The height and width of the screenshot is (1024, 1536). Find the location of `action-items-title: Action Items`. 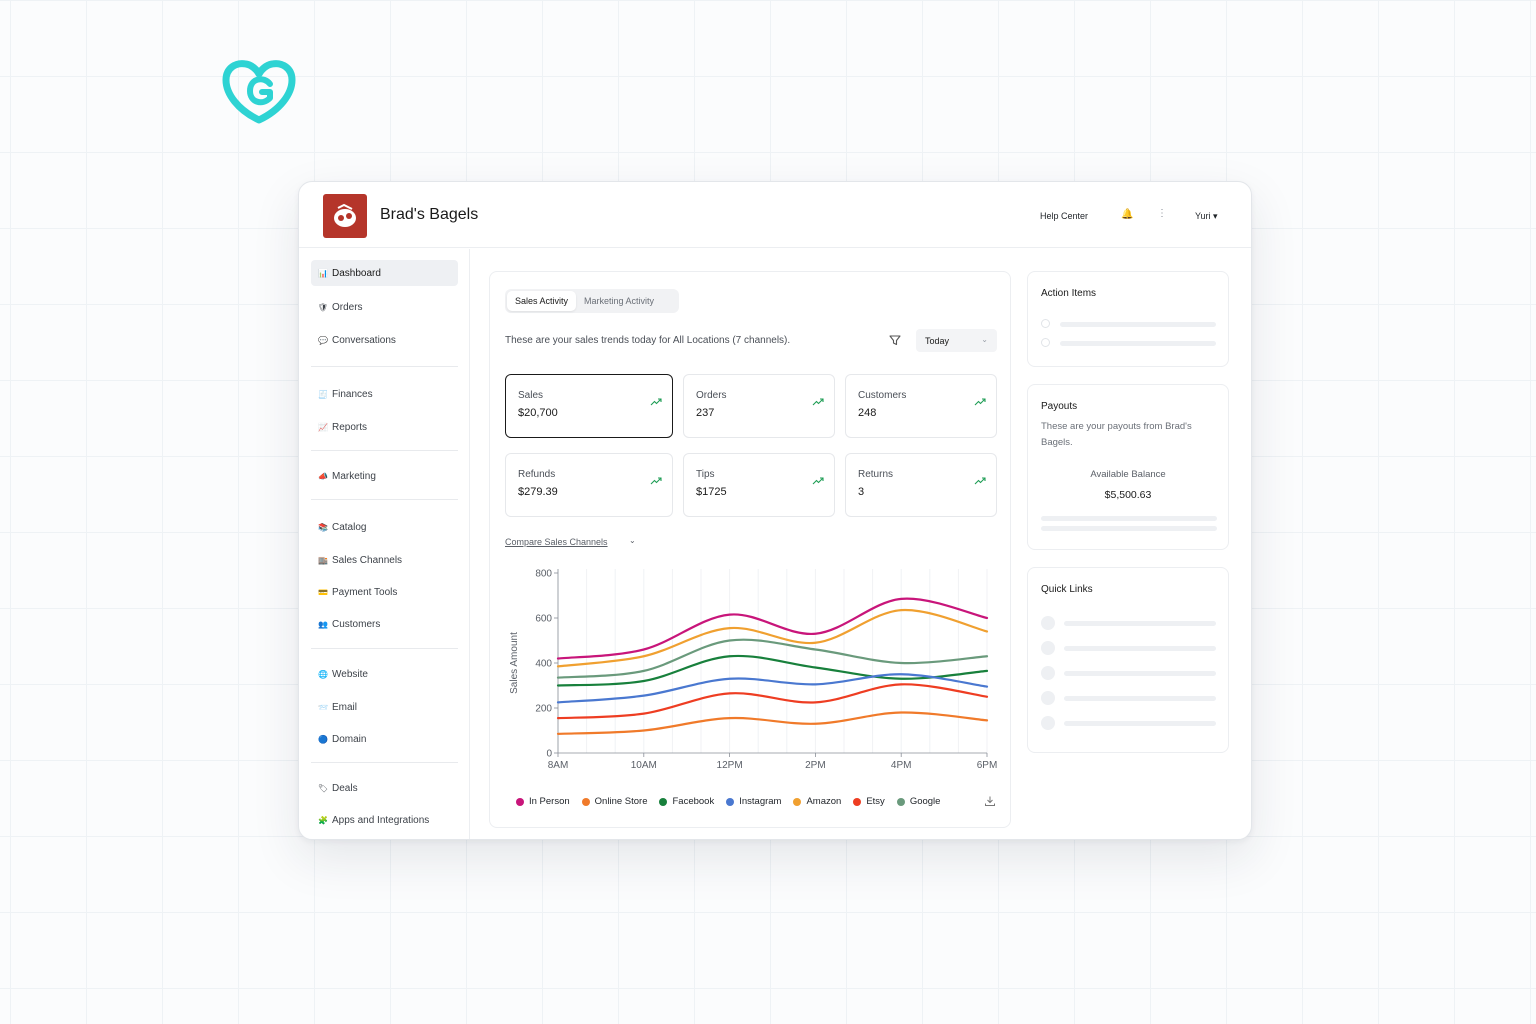

action-items-title: Action Items is located at coordinates (1069, 293).